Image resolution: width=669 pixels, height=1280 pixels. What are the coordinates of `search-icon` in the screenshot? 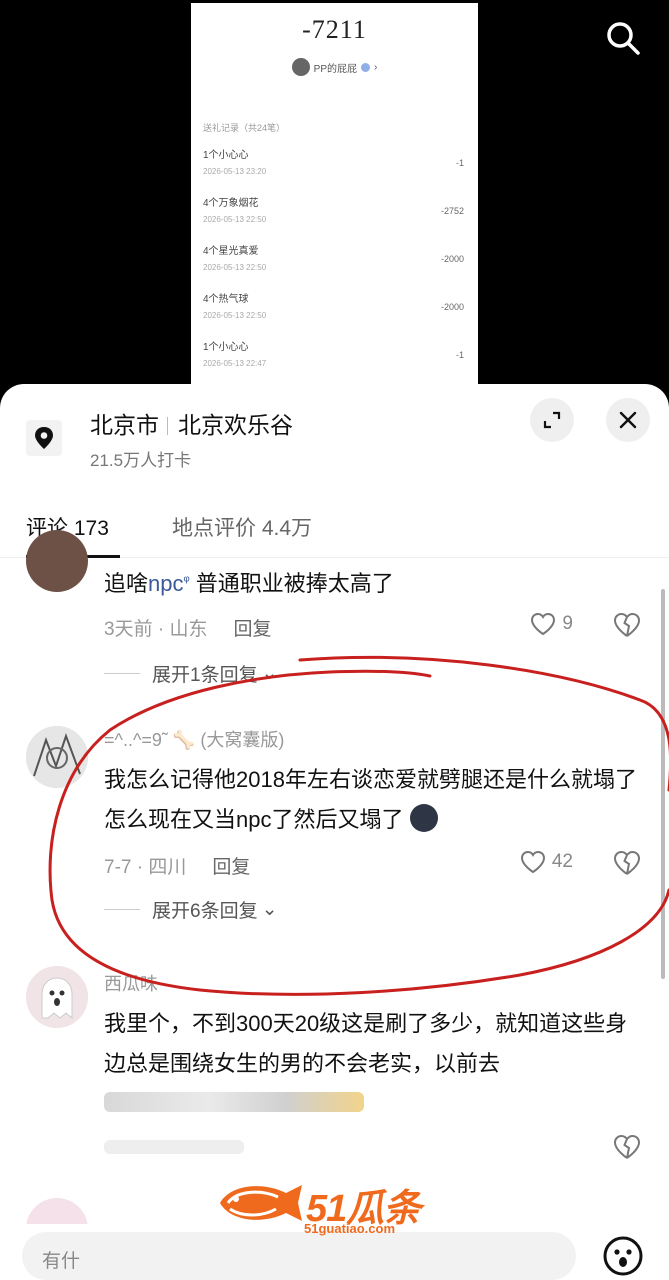 It's located at (623, 38).